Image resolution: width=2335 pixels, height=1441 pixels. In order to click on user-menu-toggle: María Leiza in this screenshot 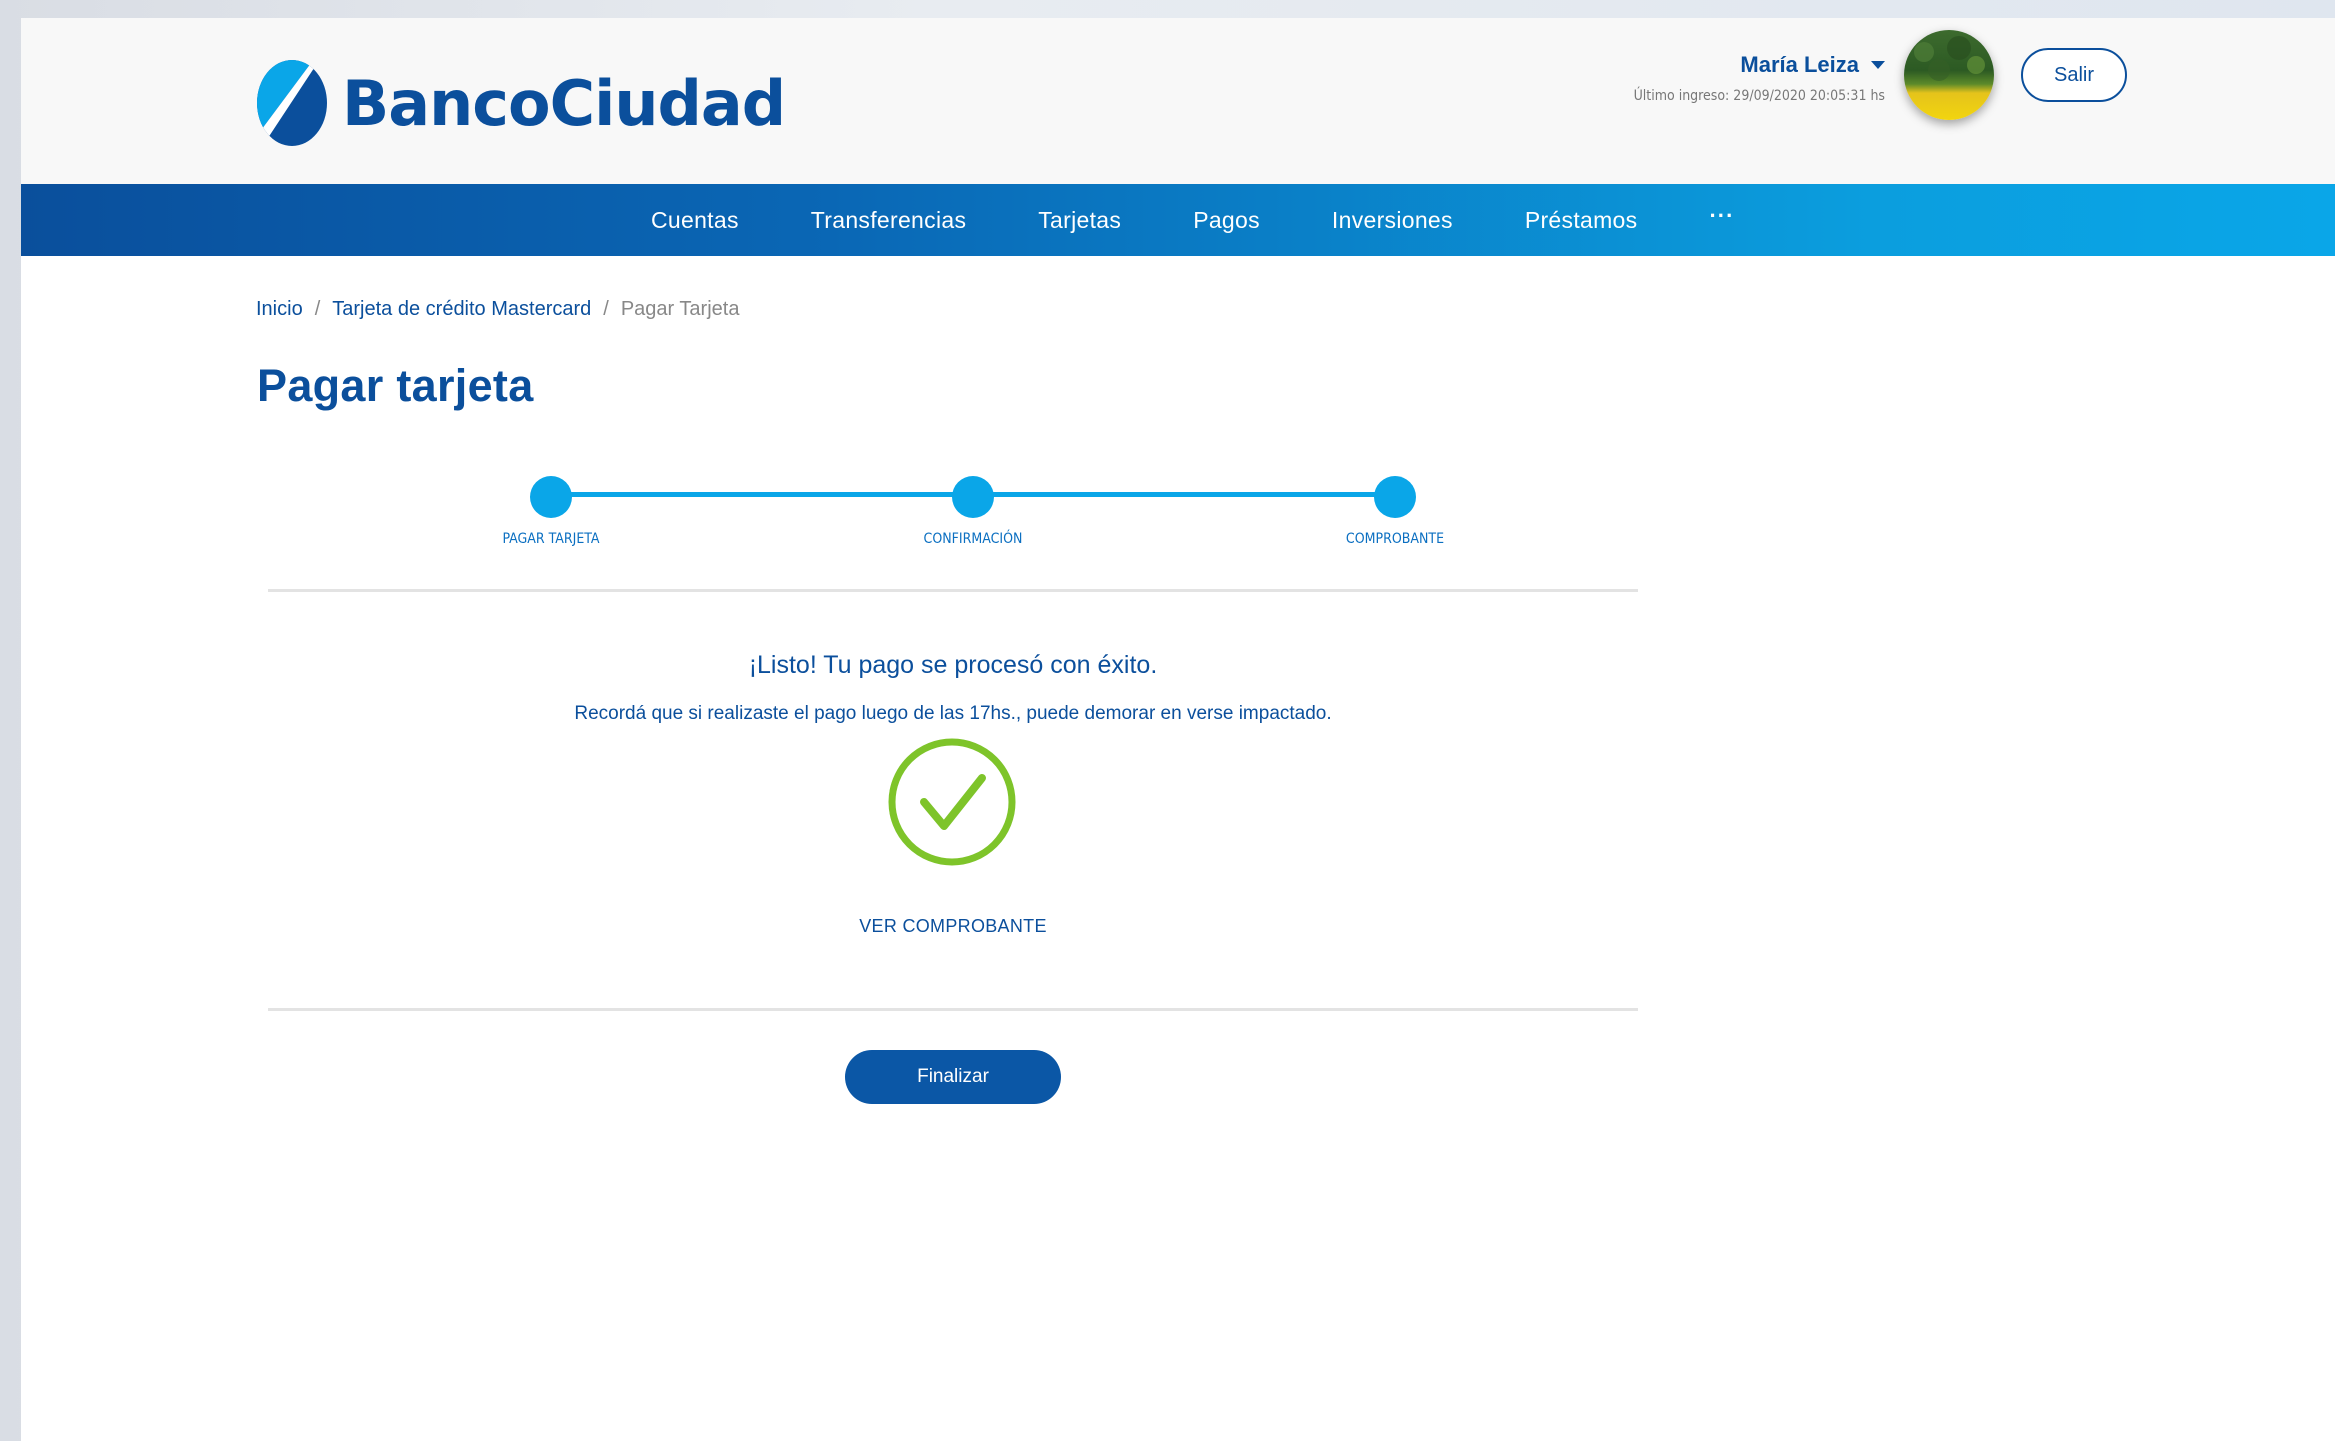, I will do `click(1759, 65)`.